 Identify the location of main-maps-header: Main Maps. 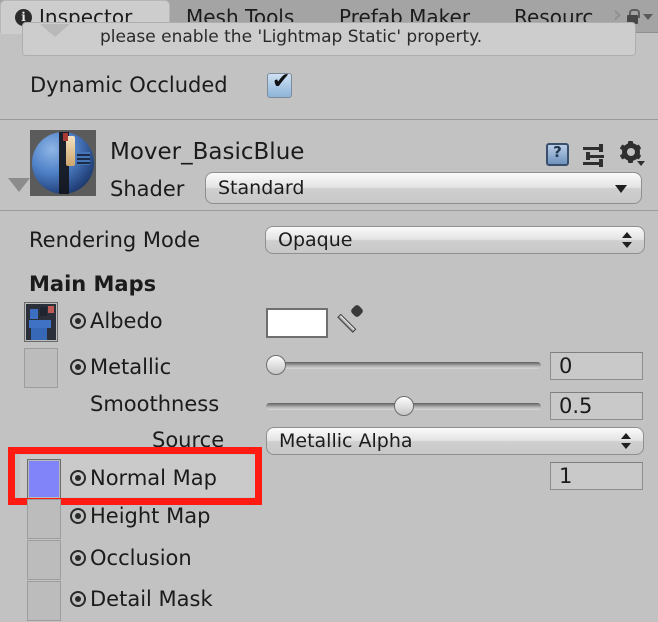
(93, 284).